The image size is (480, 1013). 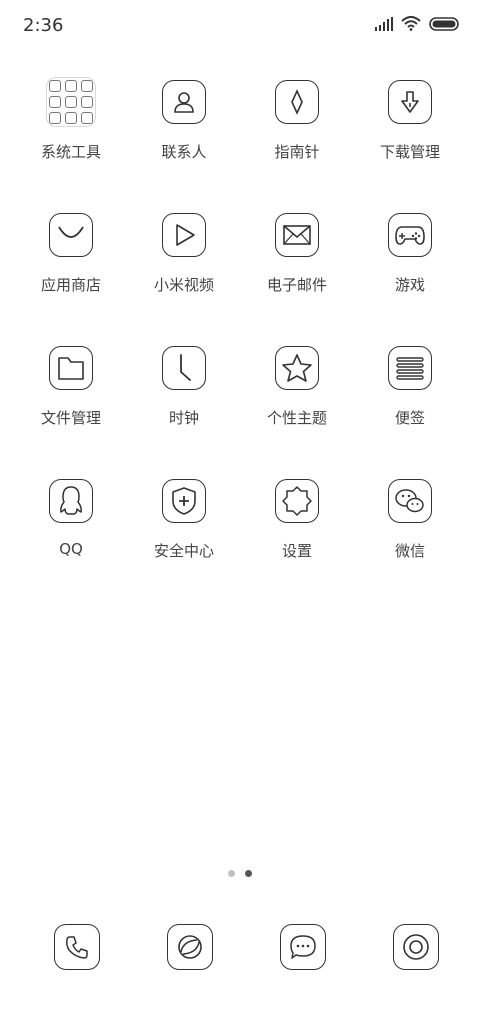 What do you see at coordinates (297, 130) in the screenshot?
I see `app-compass: 指南针` at bounding box center [297, 130].